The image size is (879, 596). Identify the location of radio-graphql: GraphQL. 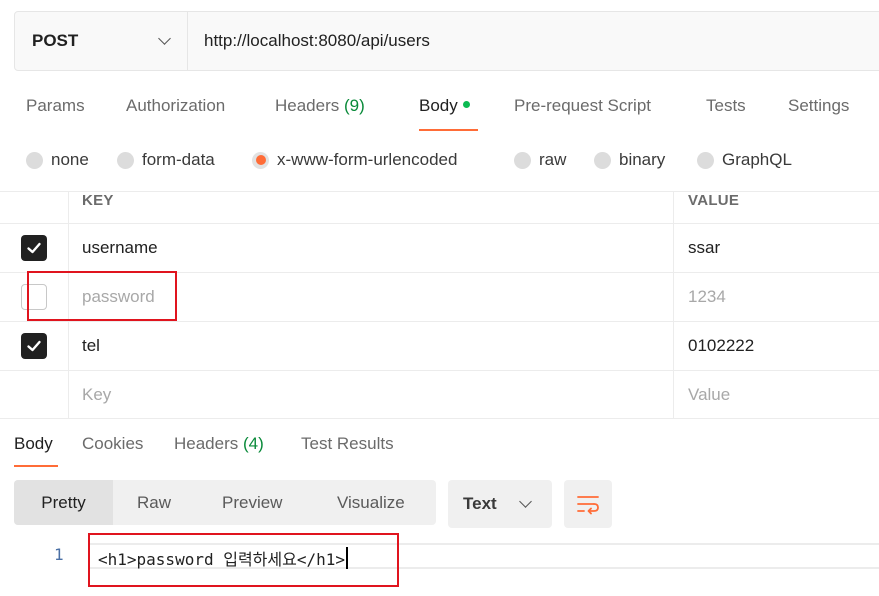
(744, 160).